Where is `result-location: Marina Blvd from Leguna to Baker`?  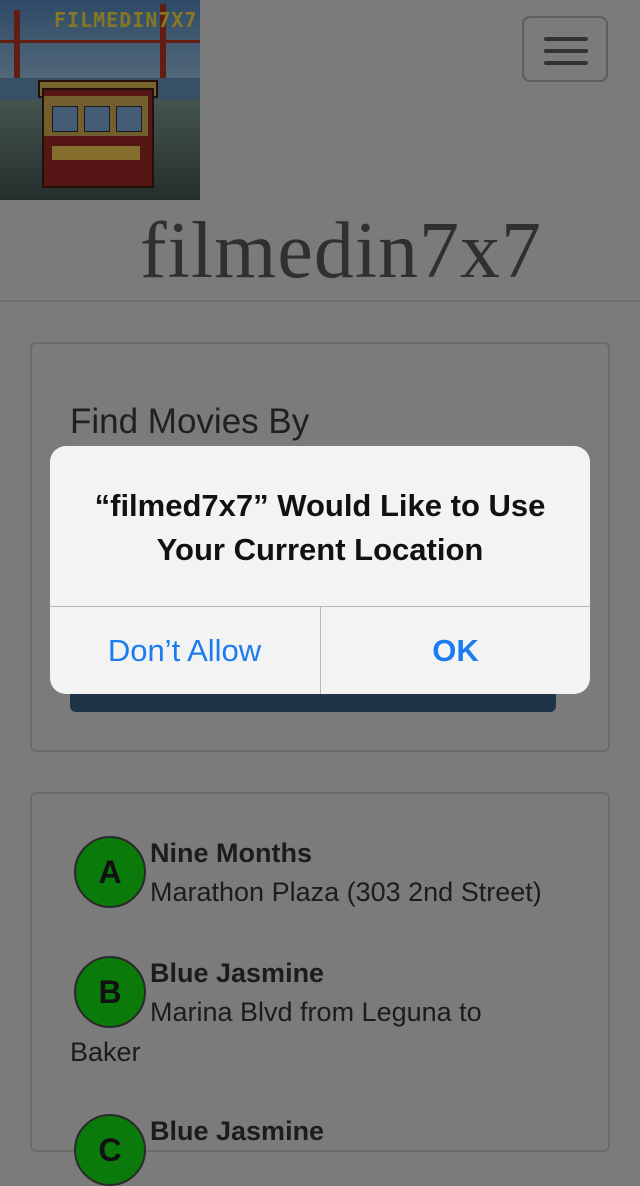 result-location: Marina Blvd from Leguna to Baker is located at coordinates (276, 1032).